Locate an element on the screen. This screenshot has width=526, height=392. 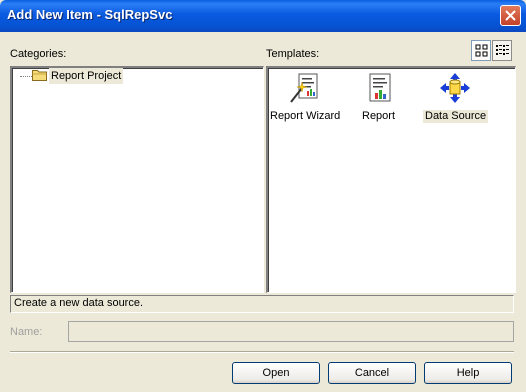
report-wizard-icon is located at coordinates (304, 88).